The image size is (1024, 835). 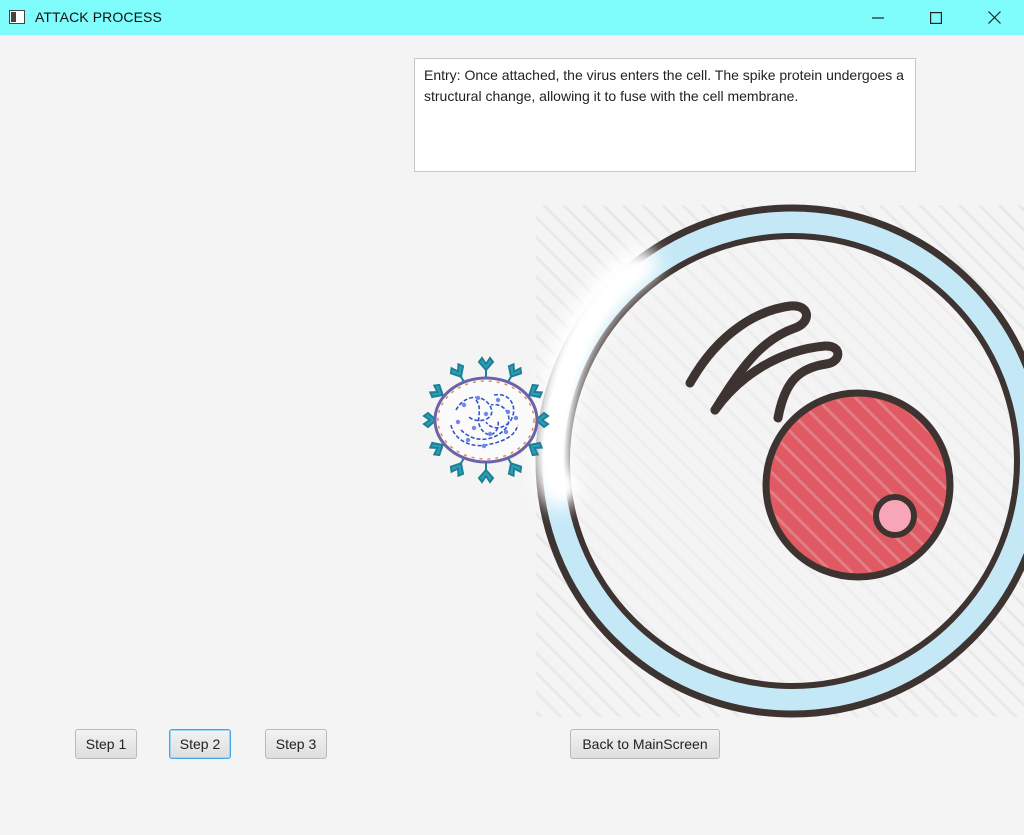 I want to click on close-button, so click(x=994, y=17).